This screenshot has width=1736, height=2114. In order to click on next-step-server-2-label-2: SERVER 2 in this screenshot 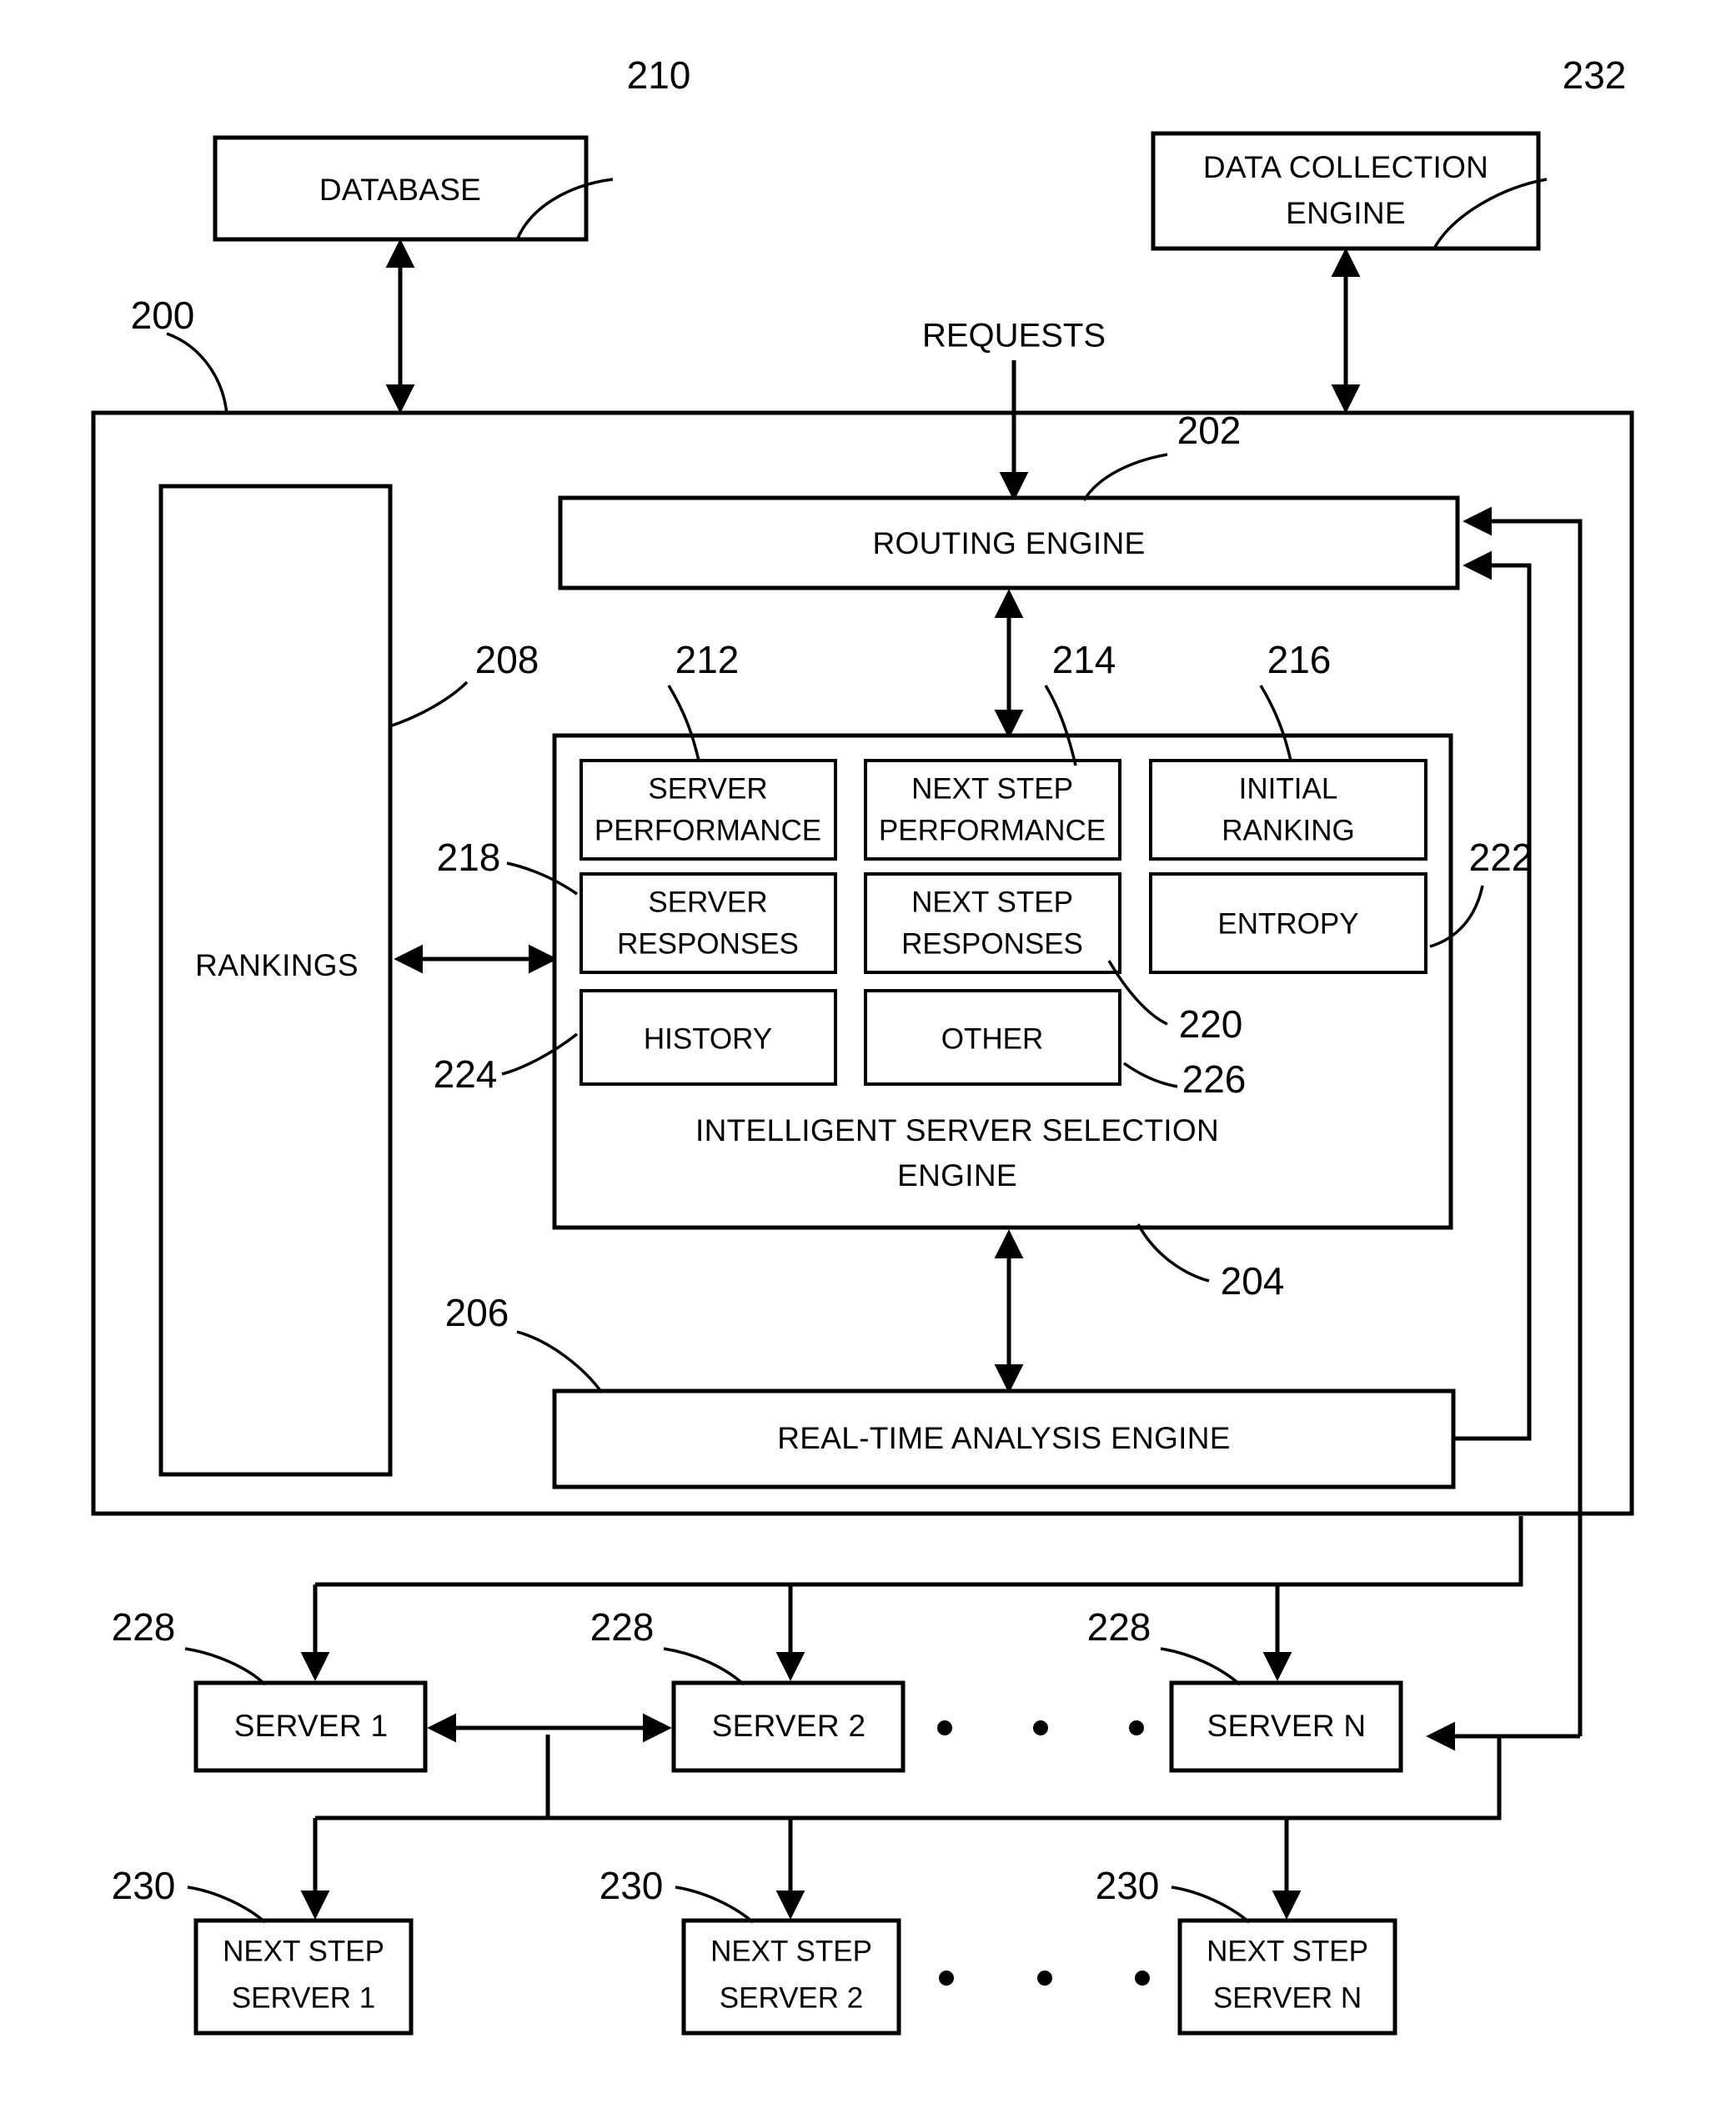, I will do `click(792, 1997)`.